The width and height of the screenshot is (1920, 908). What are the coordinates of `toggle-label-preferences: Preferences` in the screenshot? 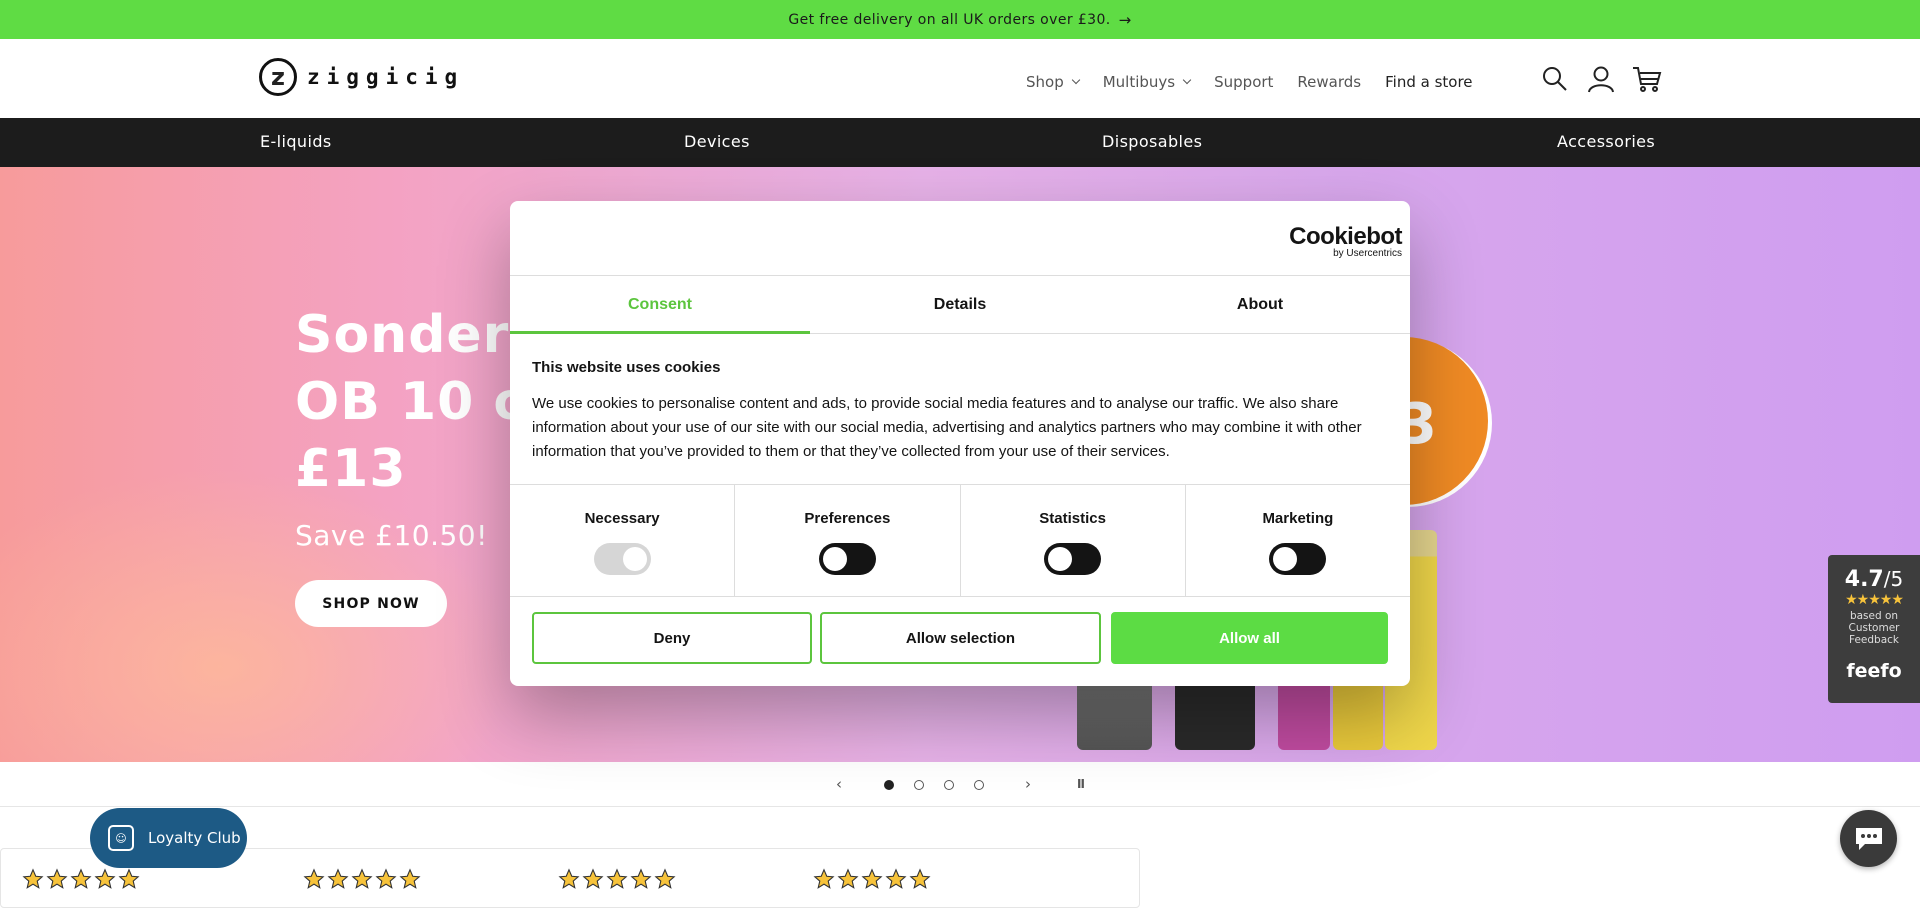 It's located at (847, 518).